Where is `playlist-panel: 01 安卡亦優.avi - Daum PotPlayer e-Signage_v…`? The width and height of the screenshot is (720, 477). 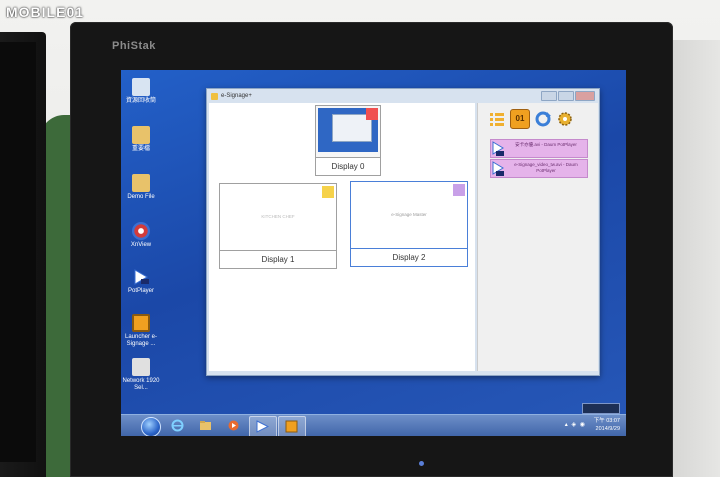
playlist-panel: 01 安卡亦優.avi - Daum PotPlayer e-Signage_v… is located at coordinates (537, 237).